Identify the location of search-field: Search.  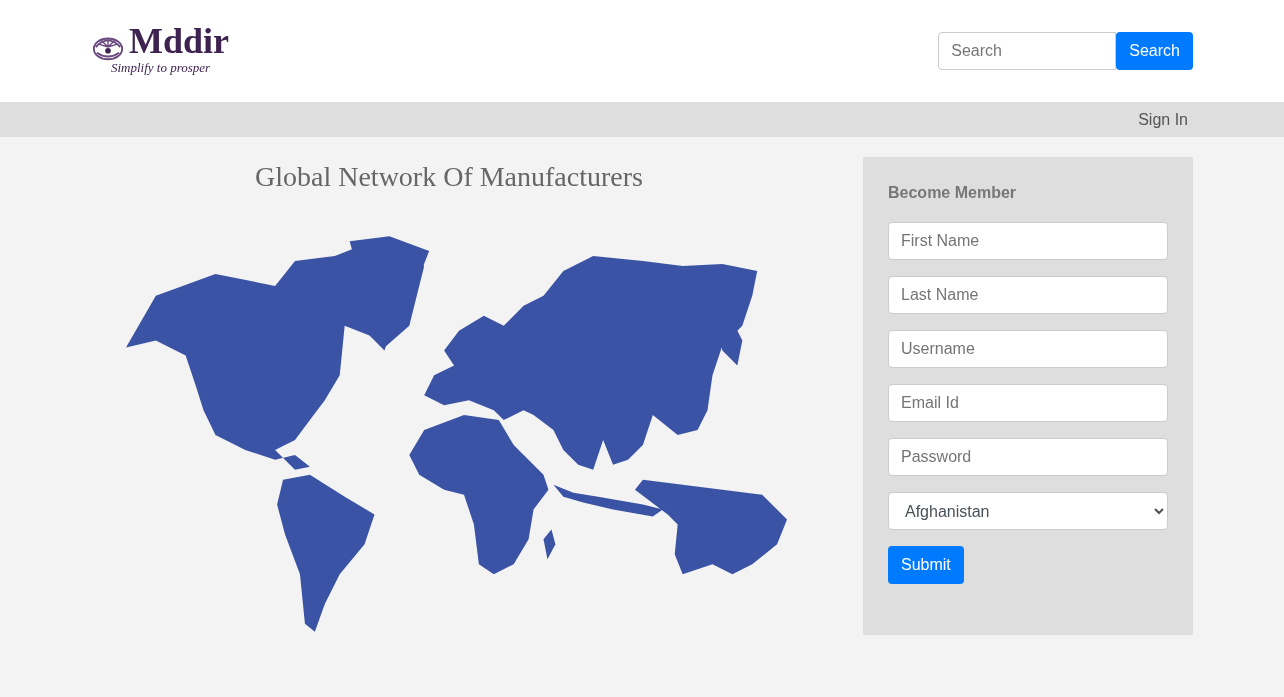
(1027, 51).